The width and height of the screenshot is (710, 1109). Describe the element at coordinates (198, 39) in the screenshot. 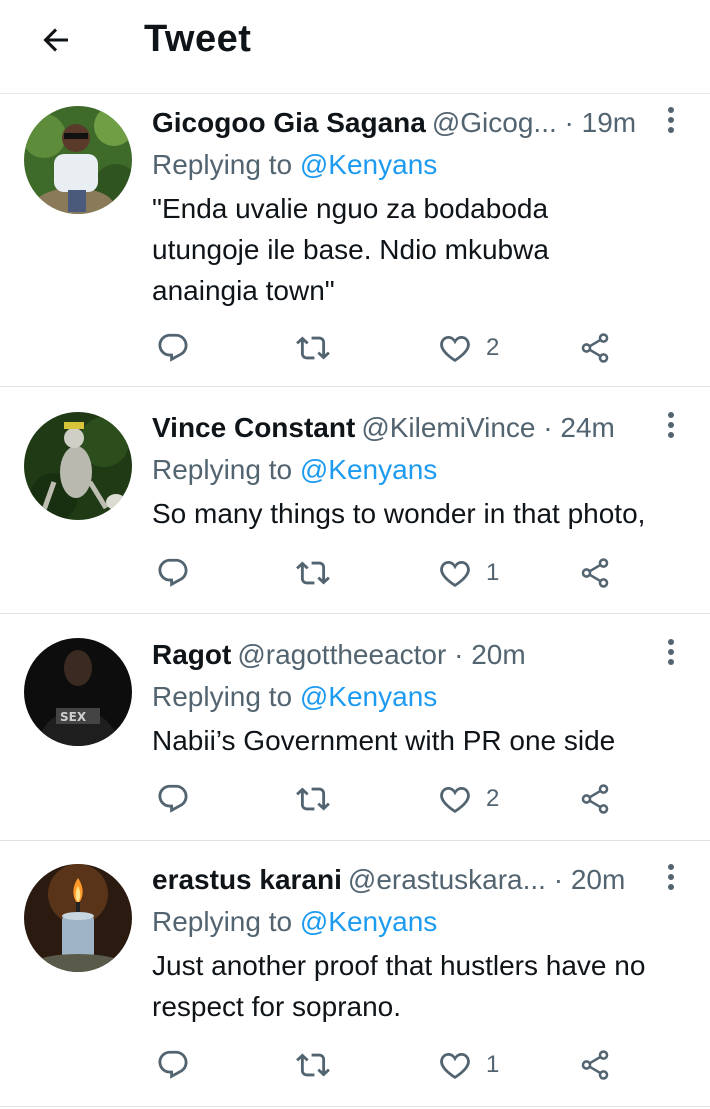

I see `page-title: Tweet` at that location.